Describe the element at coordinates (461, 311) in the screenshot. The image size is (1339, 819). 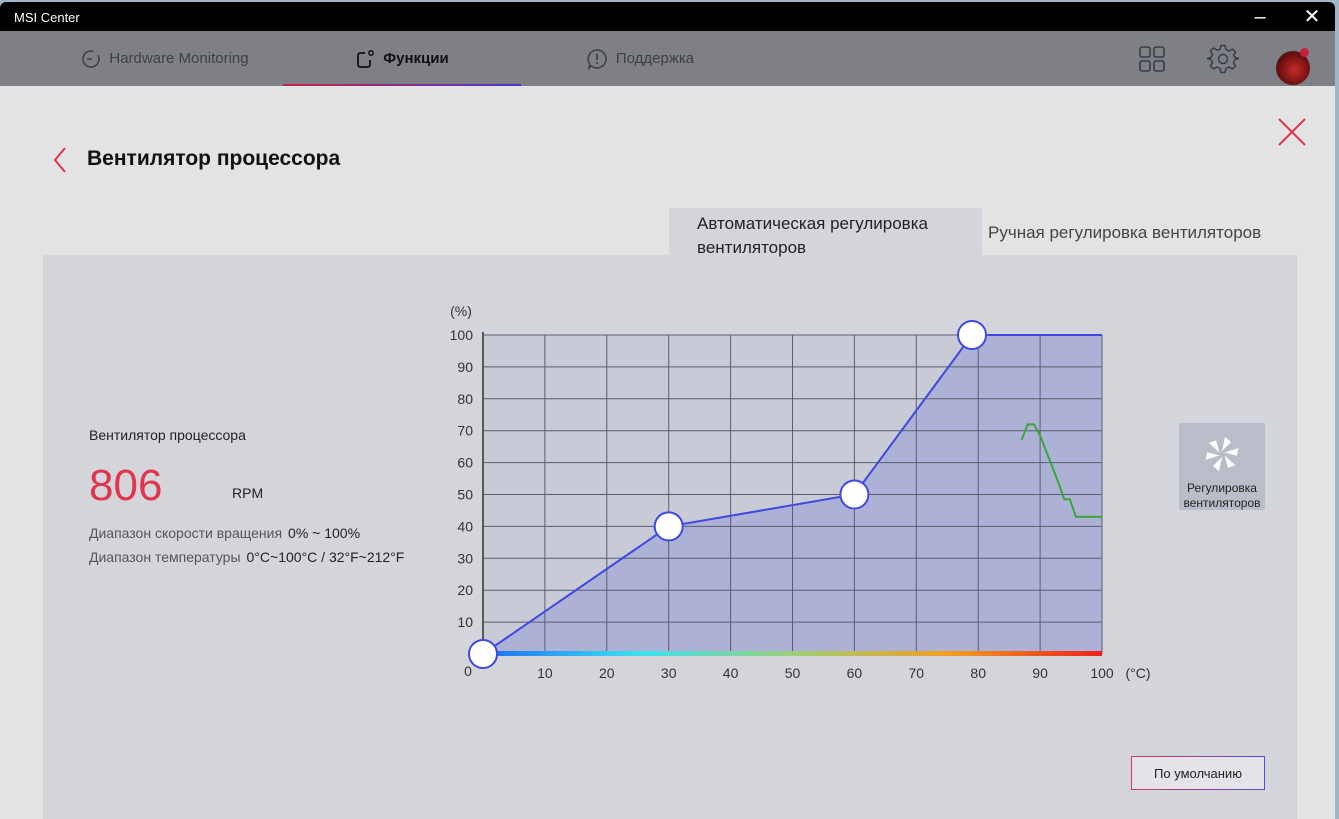
I see `y-axis-label: (%)` at that location.